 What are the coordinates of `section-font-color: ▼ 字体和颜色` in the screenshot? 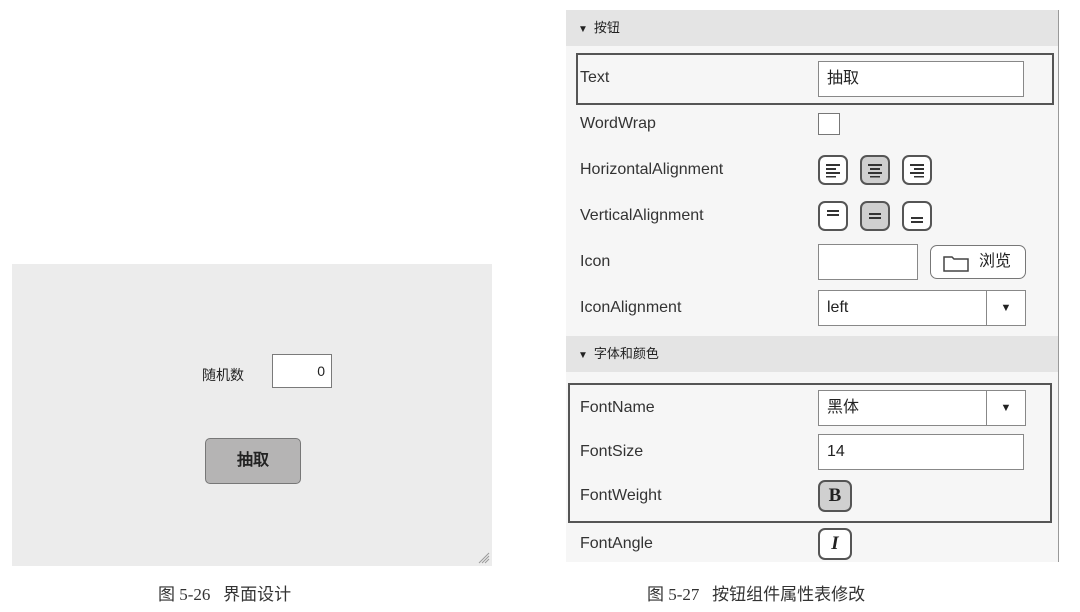 It's located at (812, 354).